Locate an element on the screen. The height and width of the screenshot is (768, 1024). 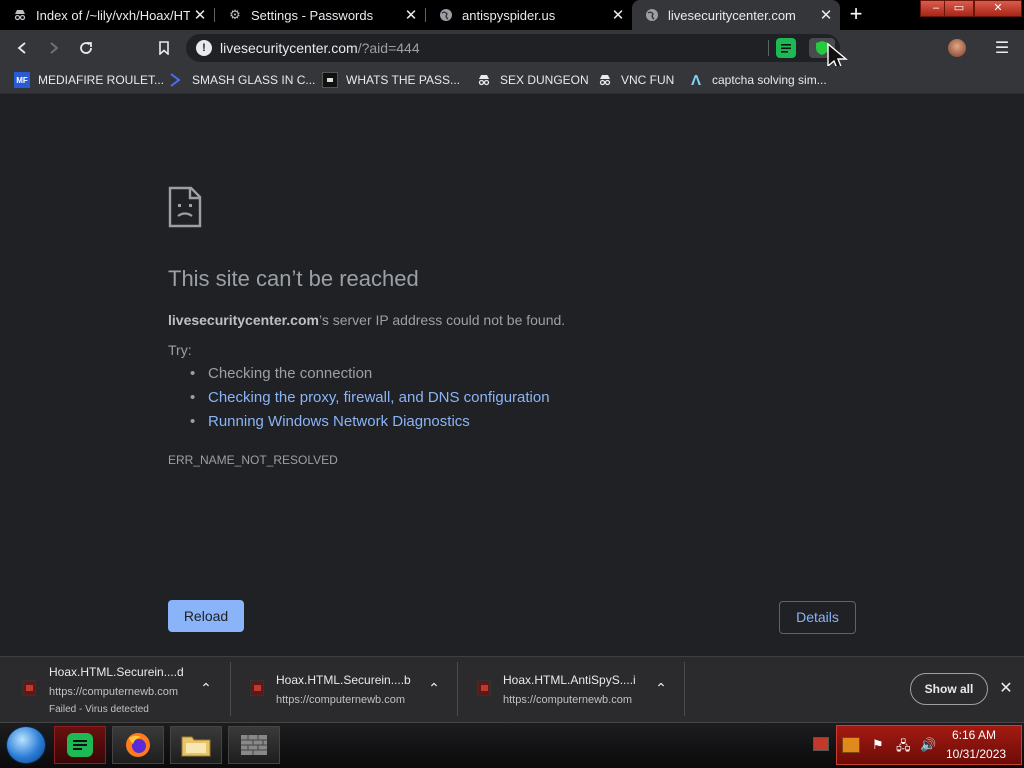
bookmark-vnc-fun: VNC FUN is located at coordinates (635, 80).